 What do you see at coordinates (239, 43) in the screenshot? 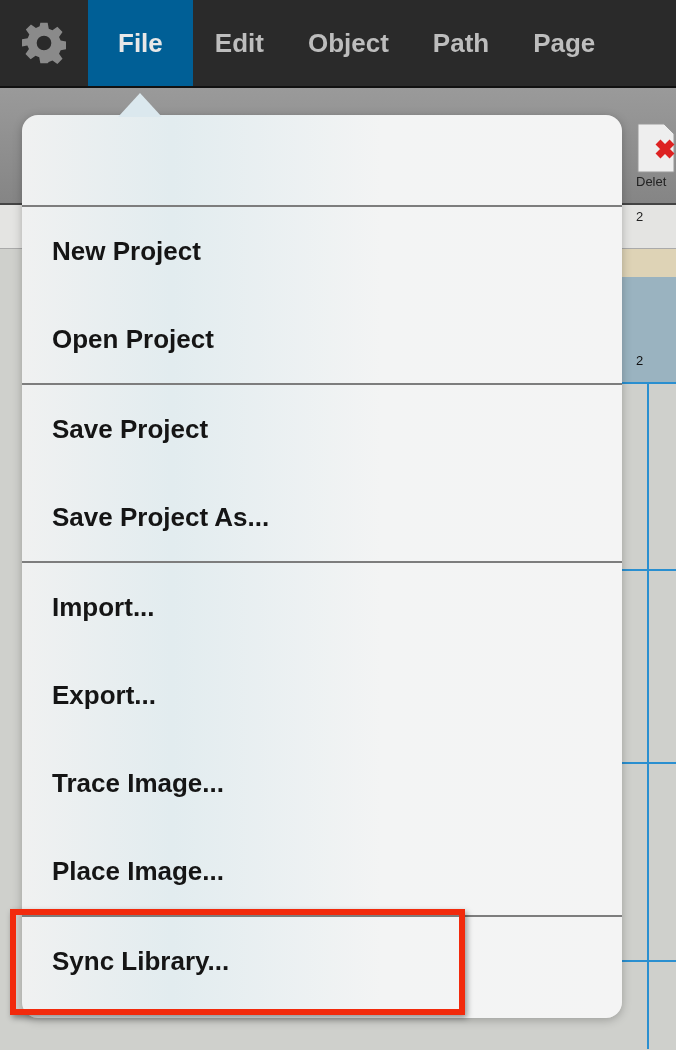
I see `menu-tab: Edit` at bounding box center [239, 43].